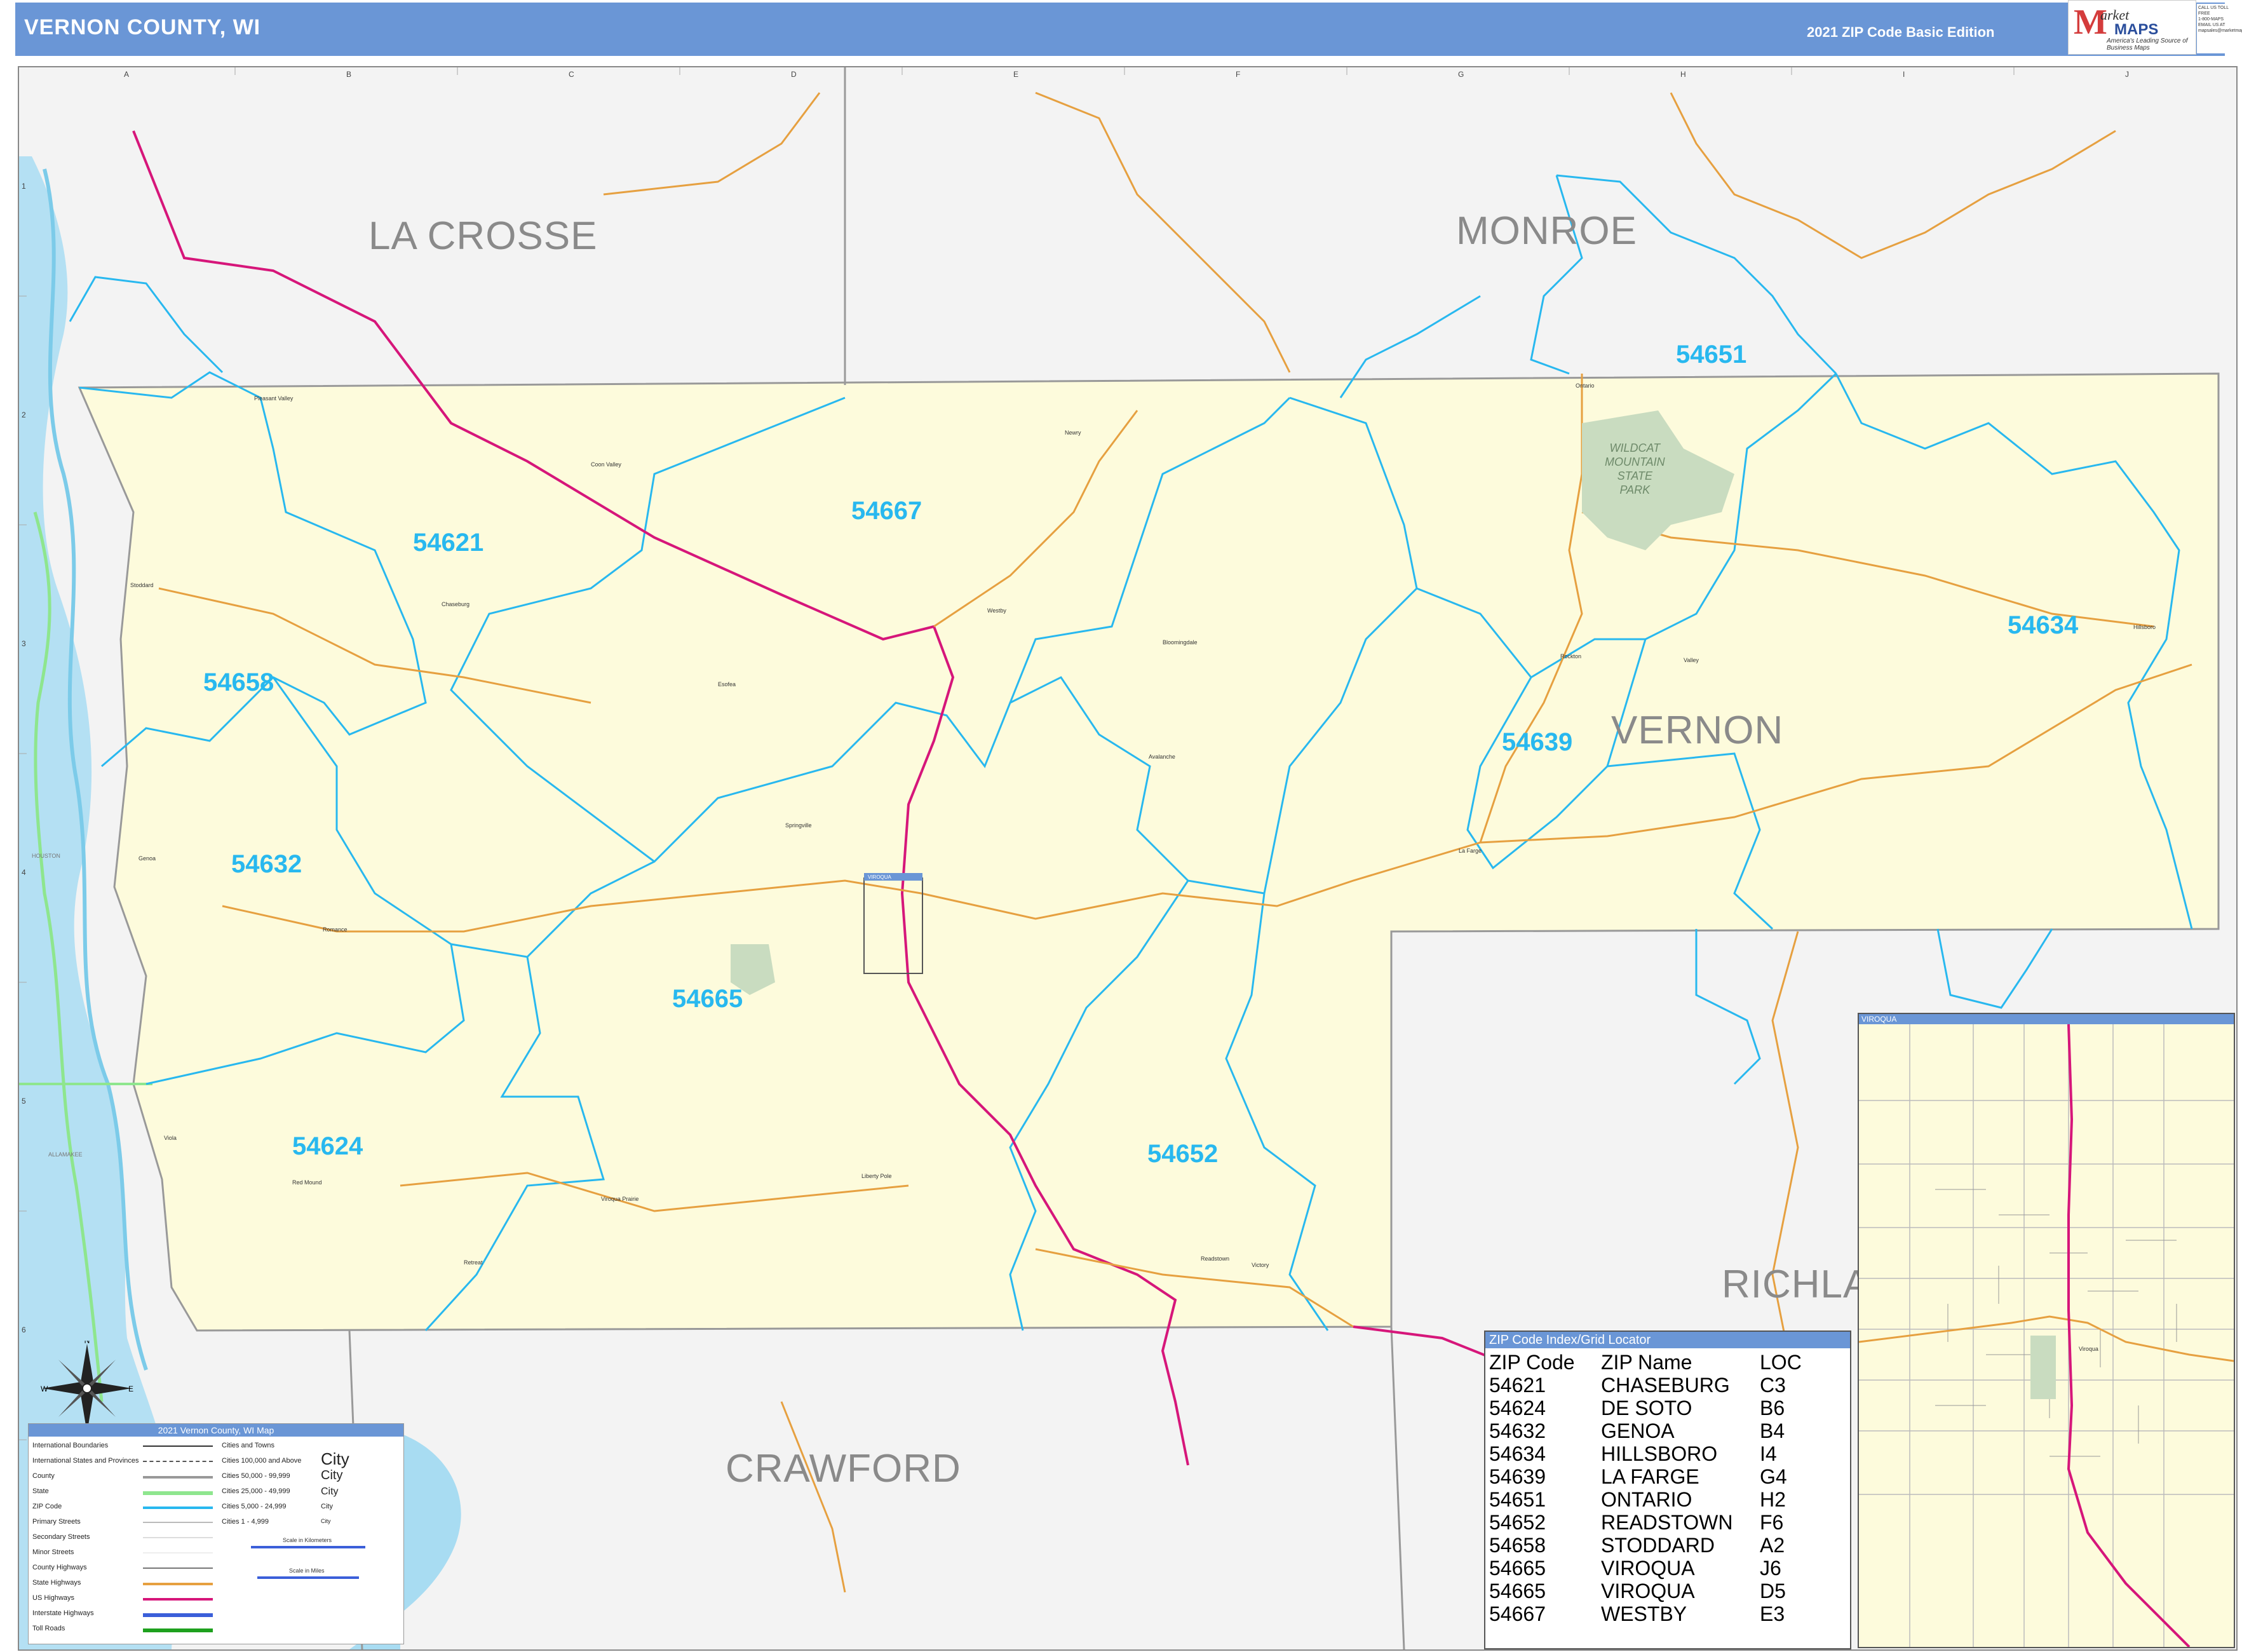 The height and width of the screenshot is (1652, 2242). Describe the element at coordinates (1634, 476) in the screenshot. I see `park-line: STATE` at that location.